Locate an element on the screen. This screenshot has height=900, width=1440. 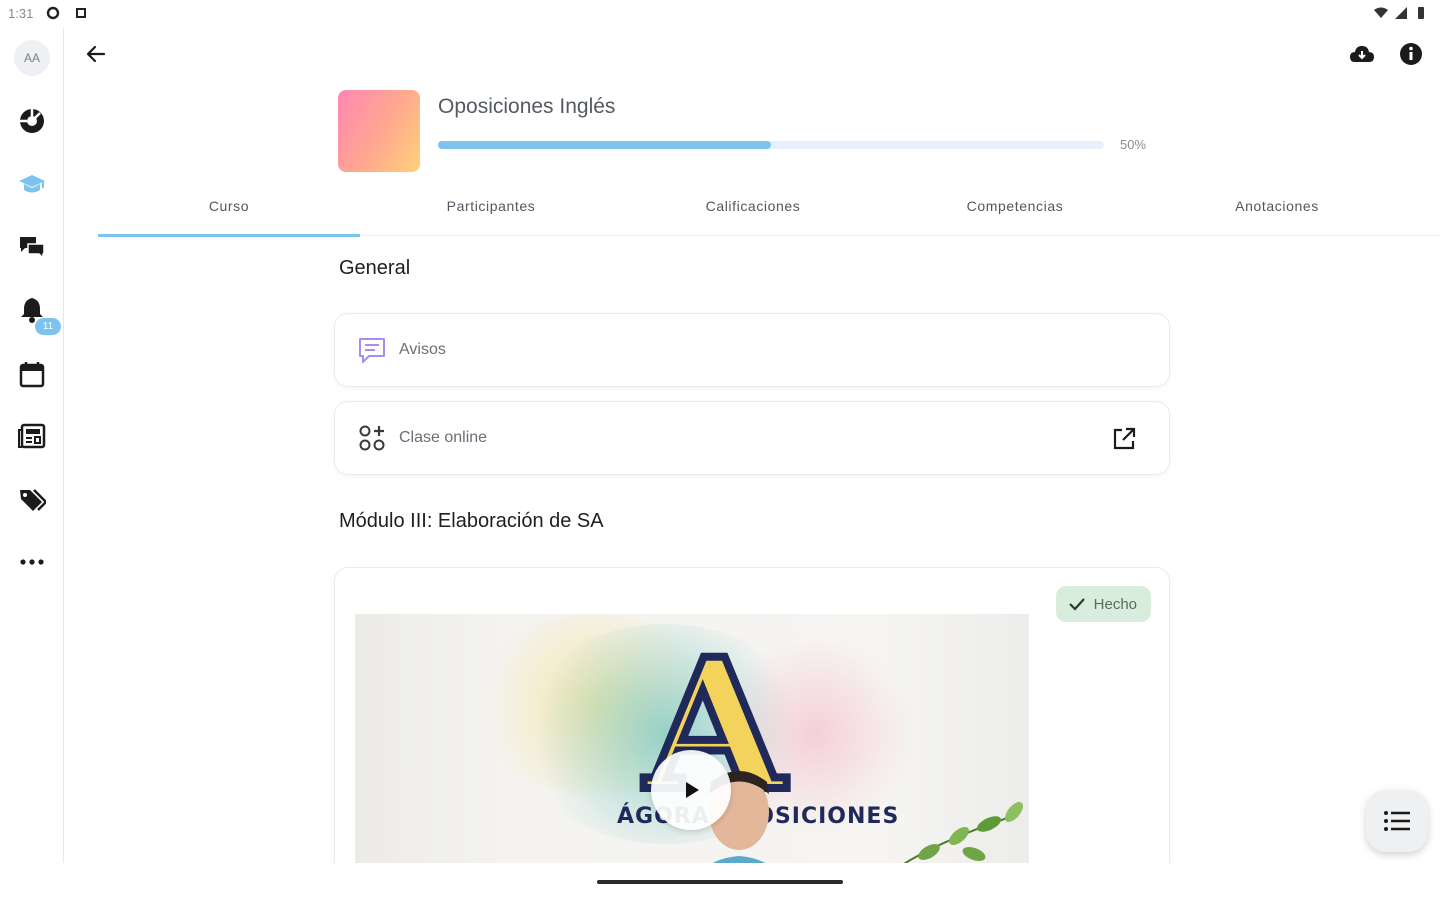
tags-icon is located at coordinates (33, 500).